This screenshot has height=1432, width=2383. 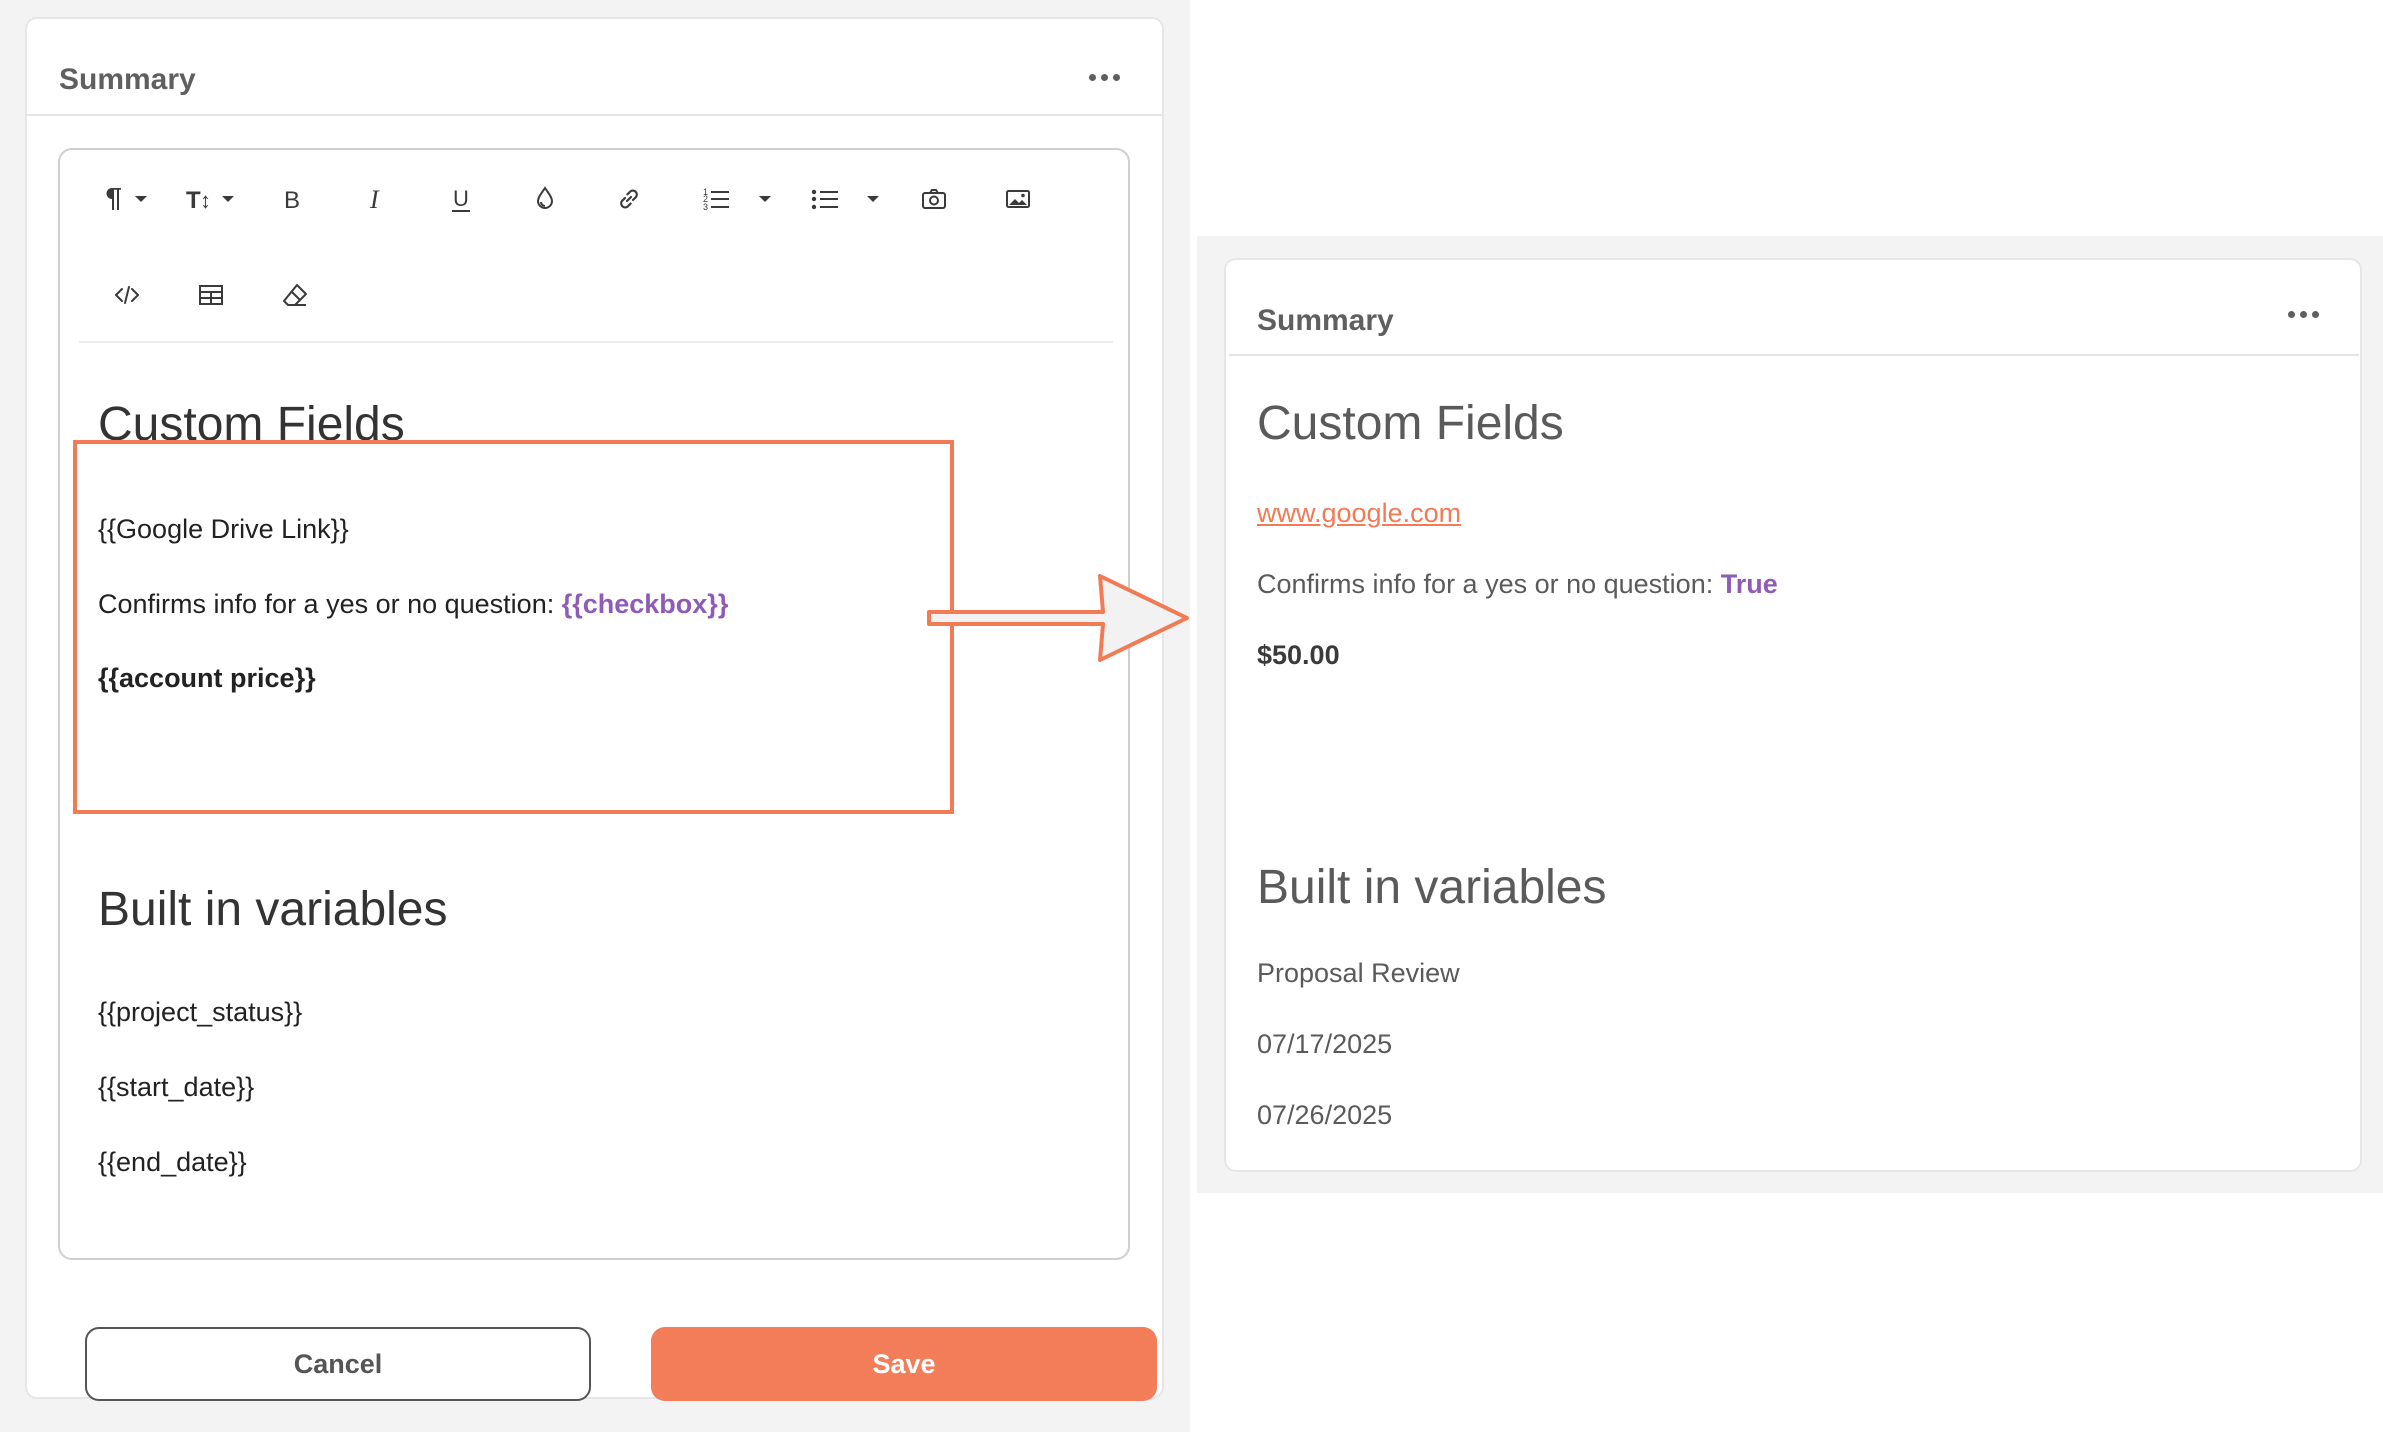 I want to click on text-color-icon, so click(x=545, y=197).